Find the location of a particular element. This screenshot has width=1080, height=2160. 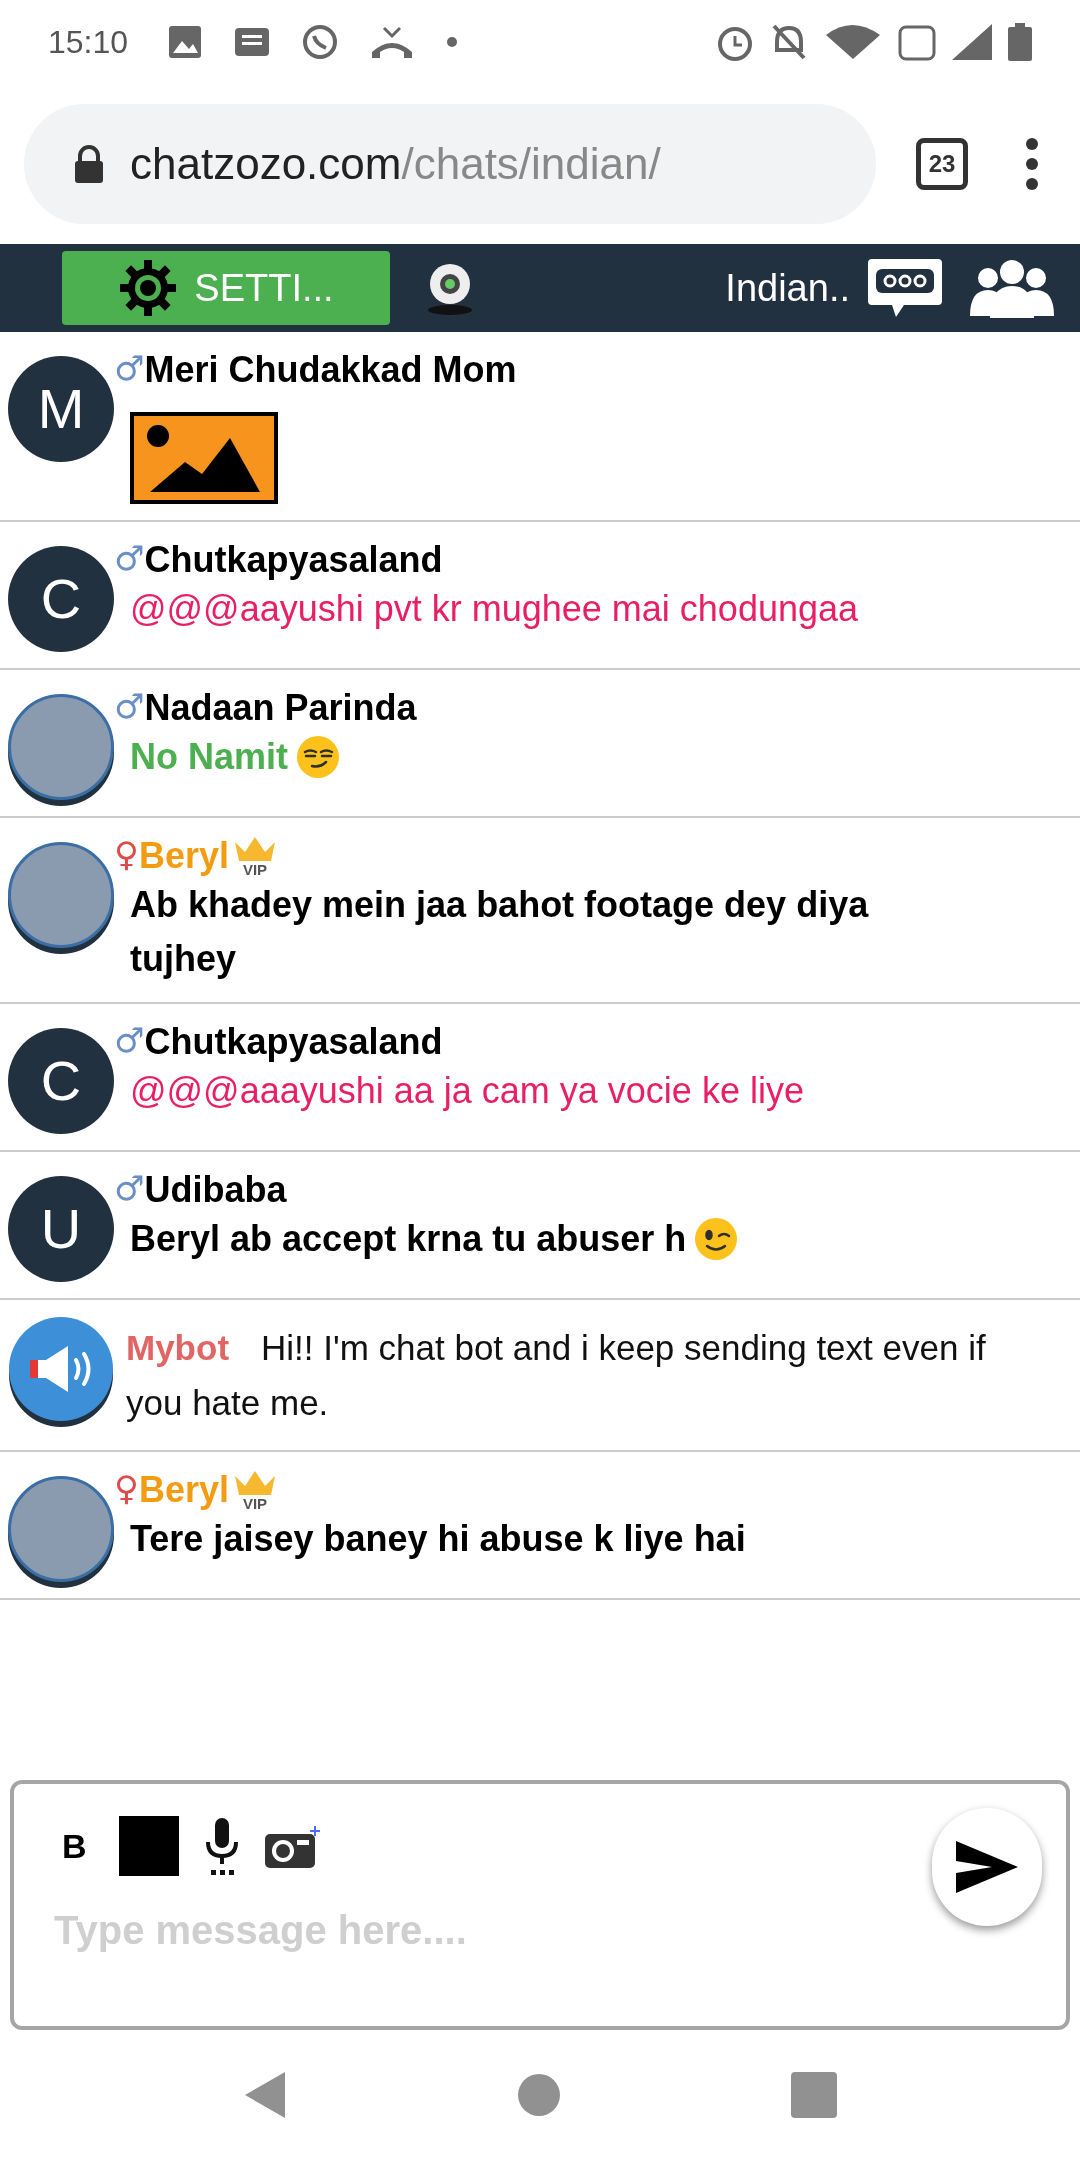

status-time: 15:10 is located at coordinates (88, 42).